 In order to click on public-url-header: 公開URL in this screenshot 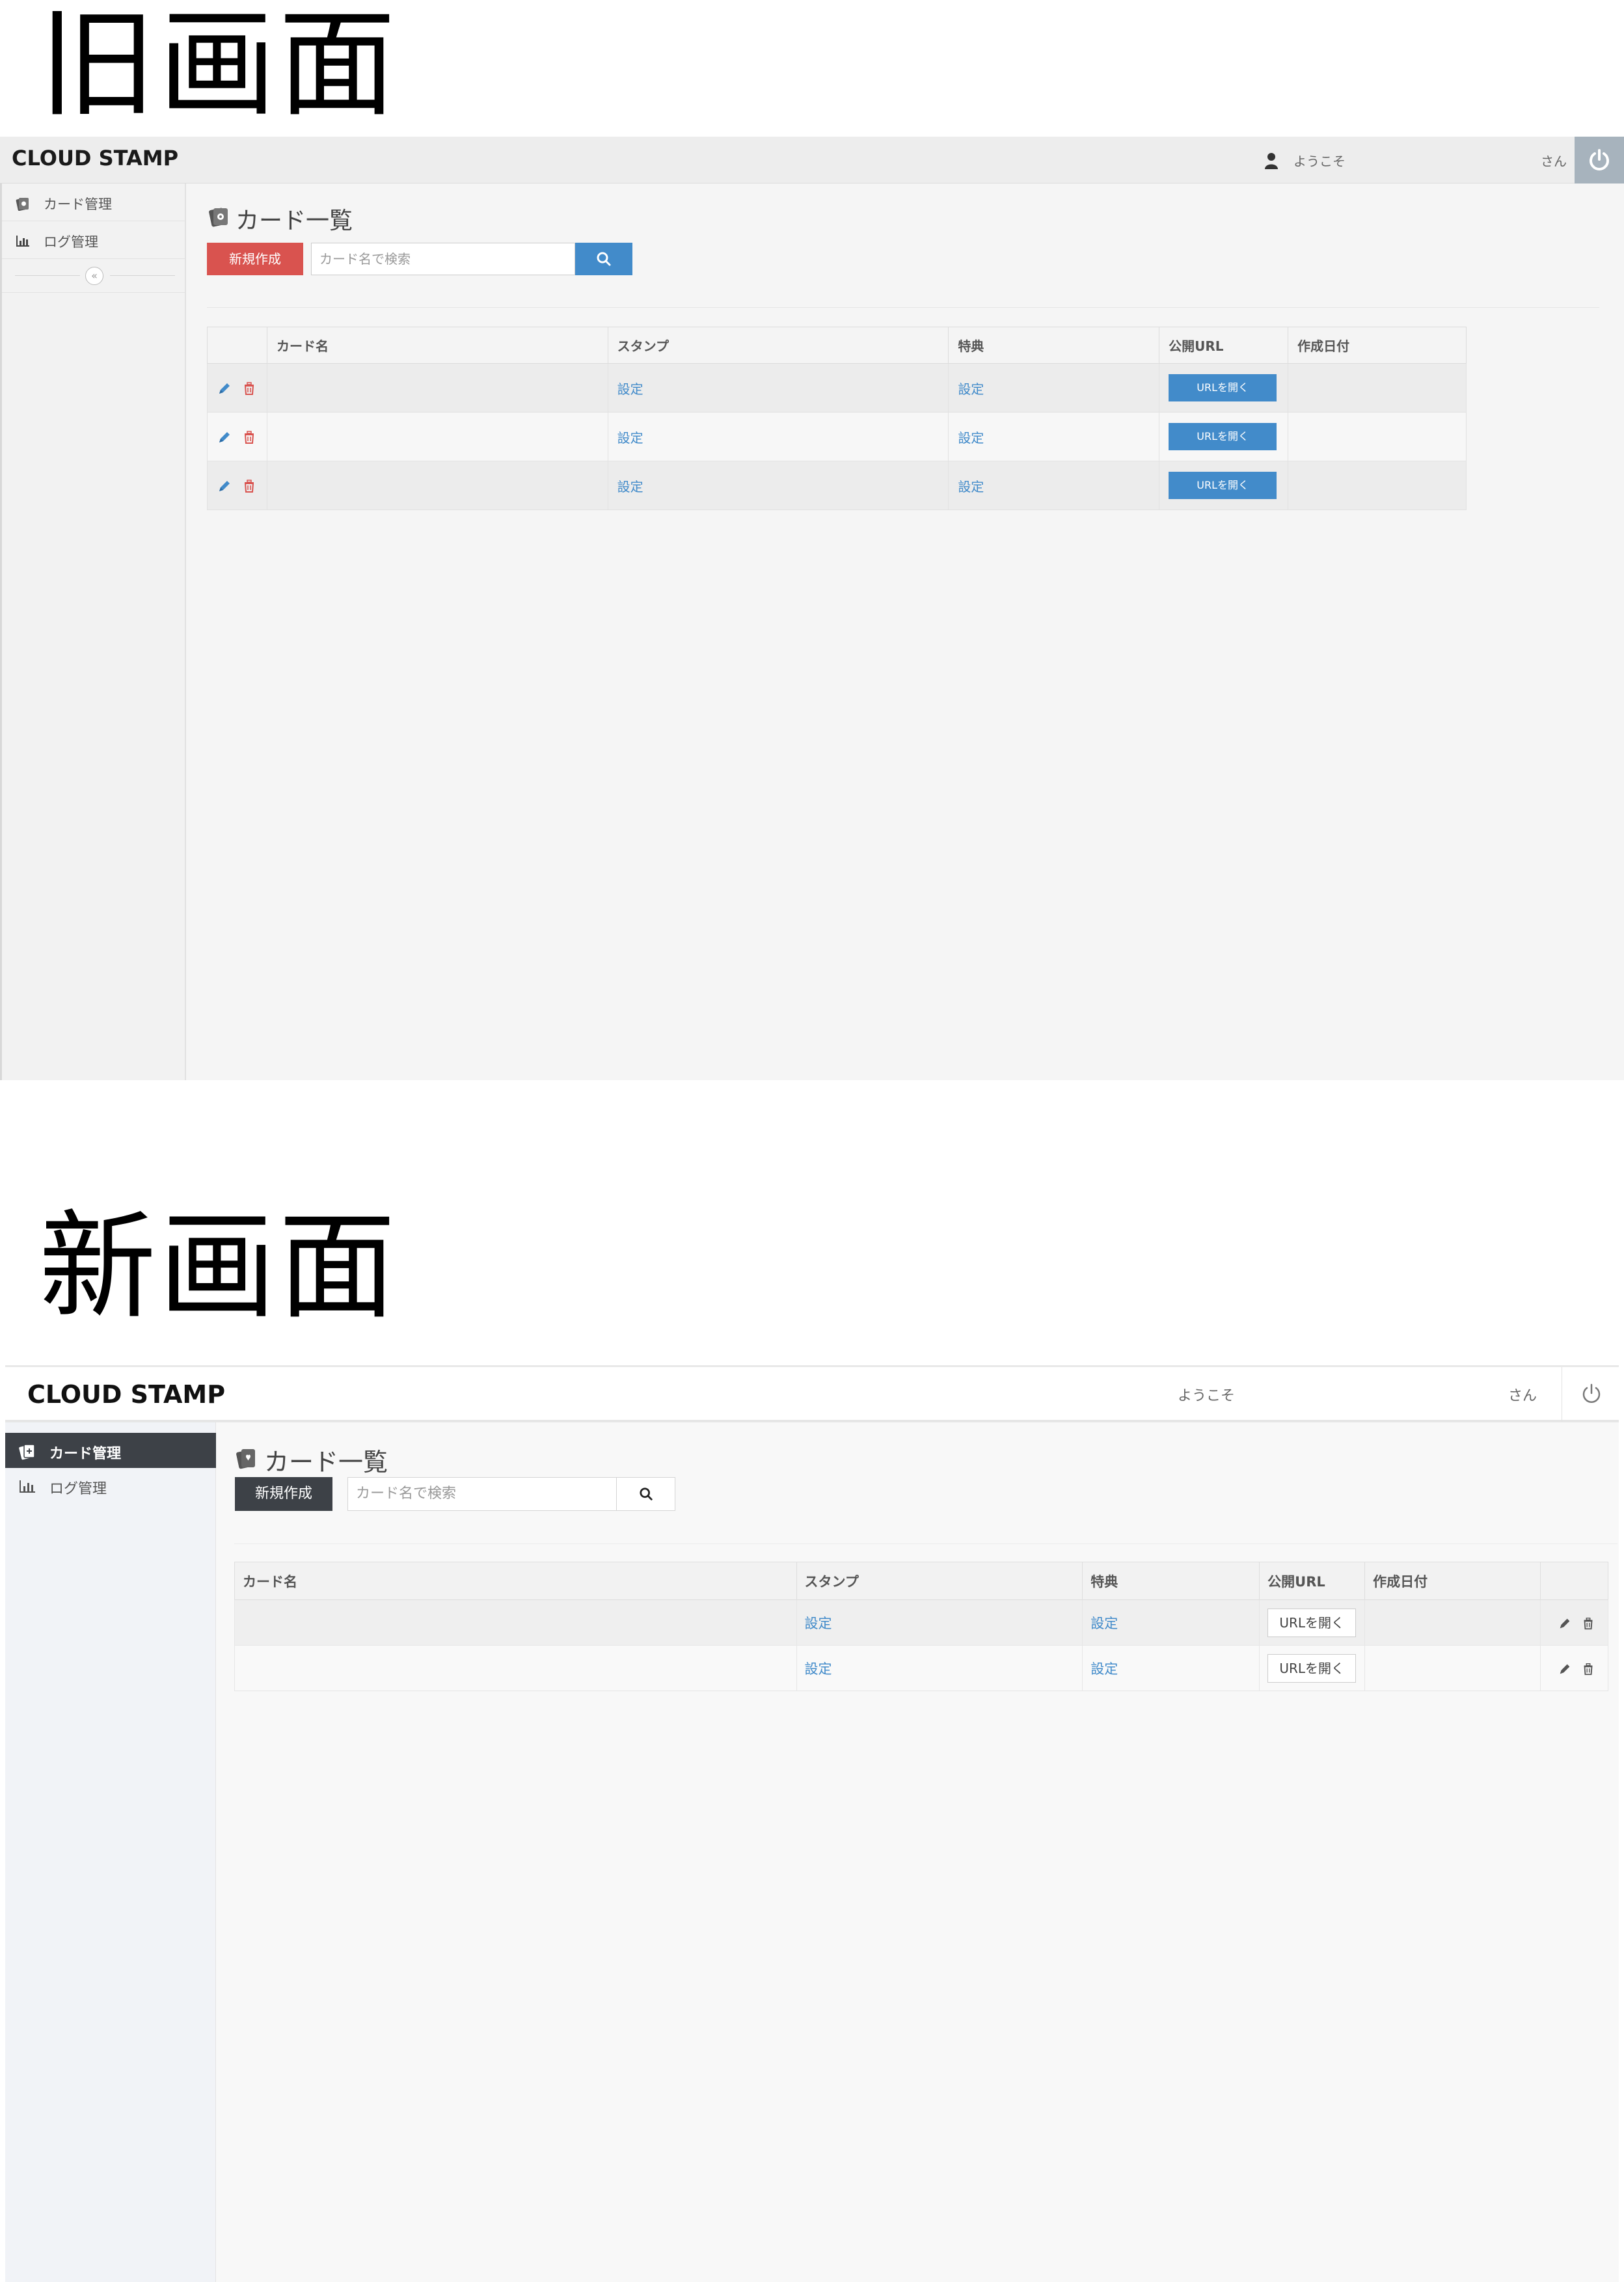, I will do `click(1312, 1581)`.